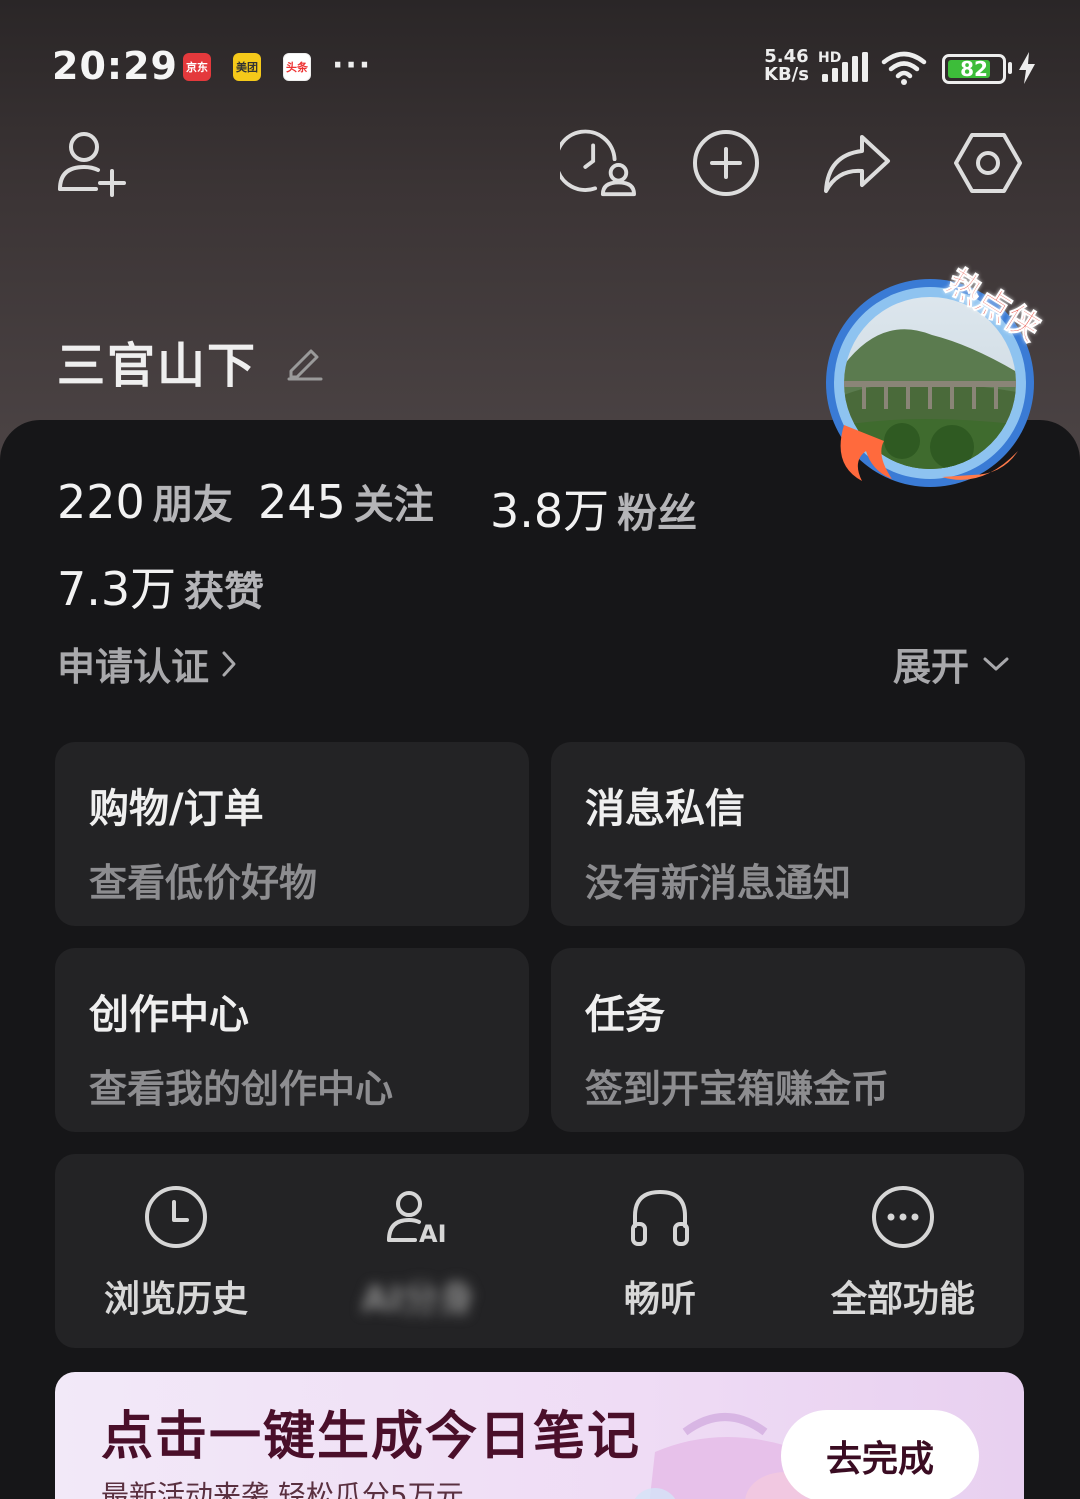  Describe the element at coordinates (1027, 68) in the screenshot. I see `charging-bolt-icon` at that location.